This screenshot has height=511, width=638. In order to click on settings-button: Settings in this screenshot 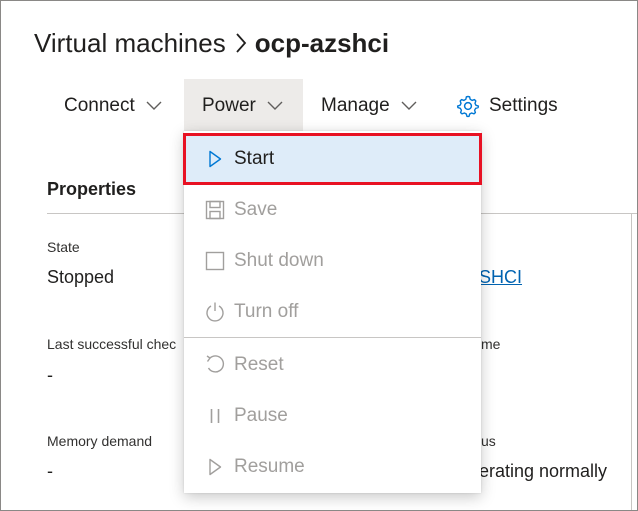, I will do `click(521, 106)`.